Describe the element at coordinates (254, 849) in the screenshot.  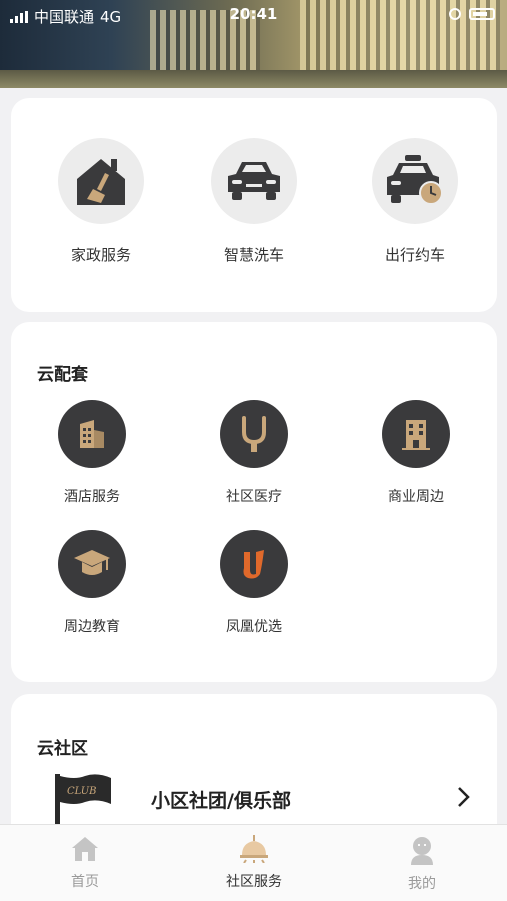
I see `community-lamp-icon` at that location.